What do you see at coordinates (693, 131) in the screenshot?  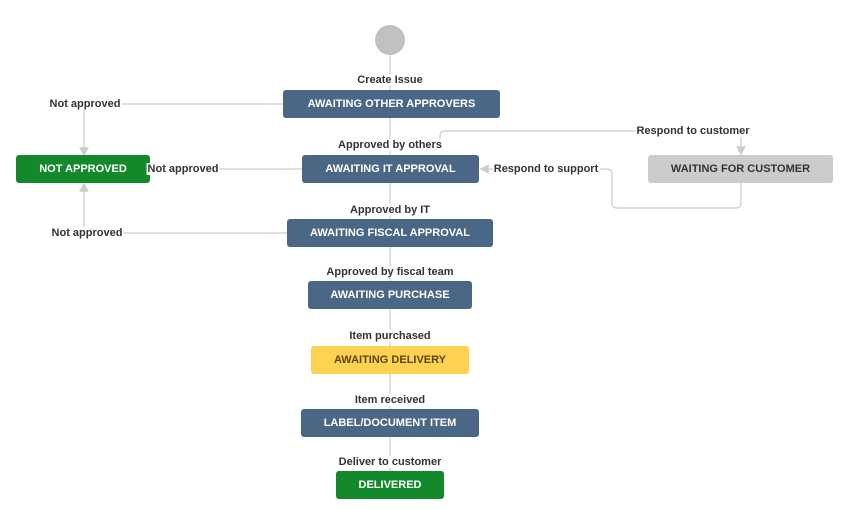 I see `transition-respond-to-customer: Respond to customer` at bounding box center [693, 131].